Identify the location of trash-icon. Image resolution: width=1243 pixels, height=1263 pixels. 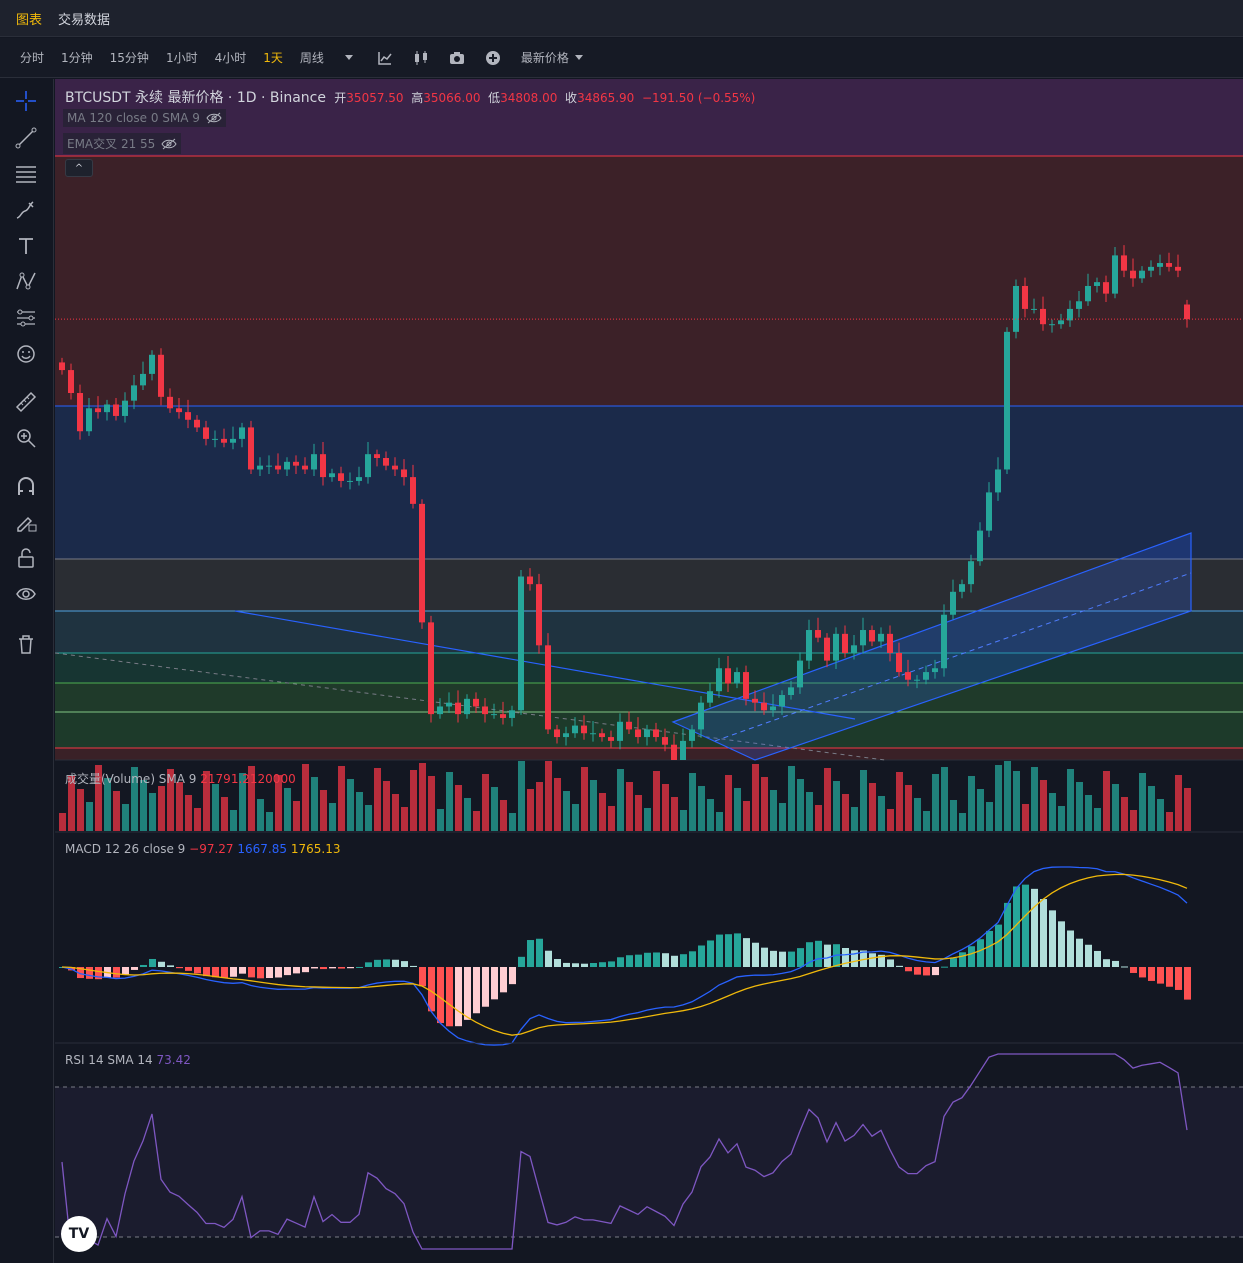
(26, 644).